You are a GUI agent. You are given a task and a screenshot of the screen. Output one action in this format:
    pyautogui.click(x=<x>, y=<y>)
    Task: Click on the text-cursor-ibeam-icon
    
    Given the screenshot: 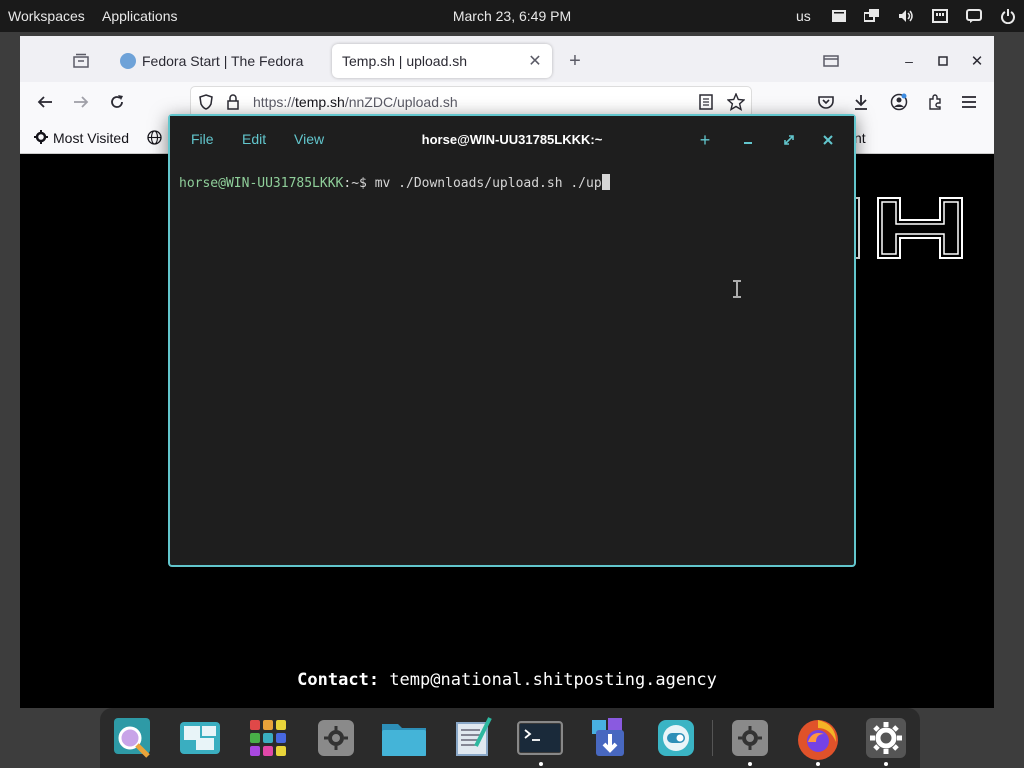 What is the action you would take?
    pyautogui.click(x=737, y=291)
    